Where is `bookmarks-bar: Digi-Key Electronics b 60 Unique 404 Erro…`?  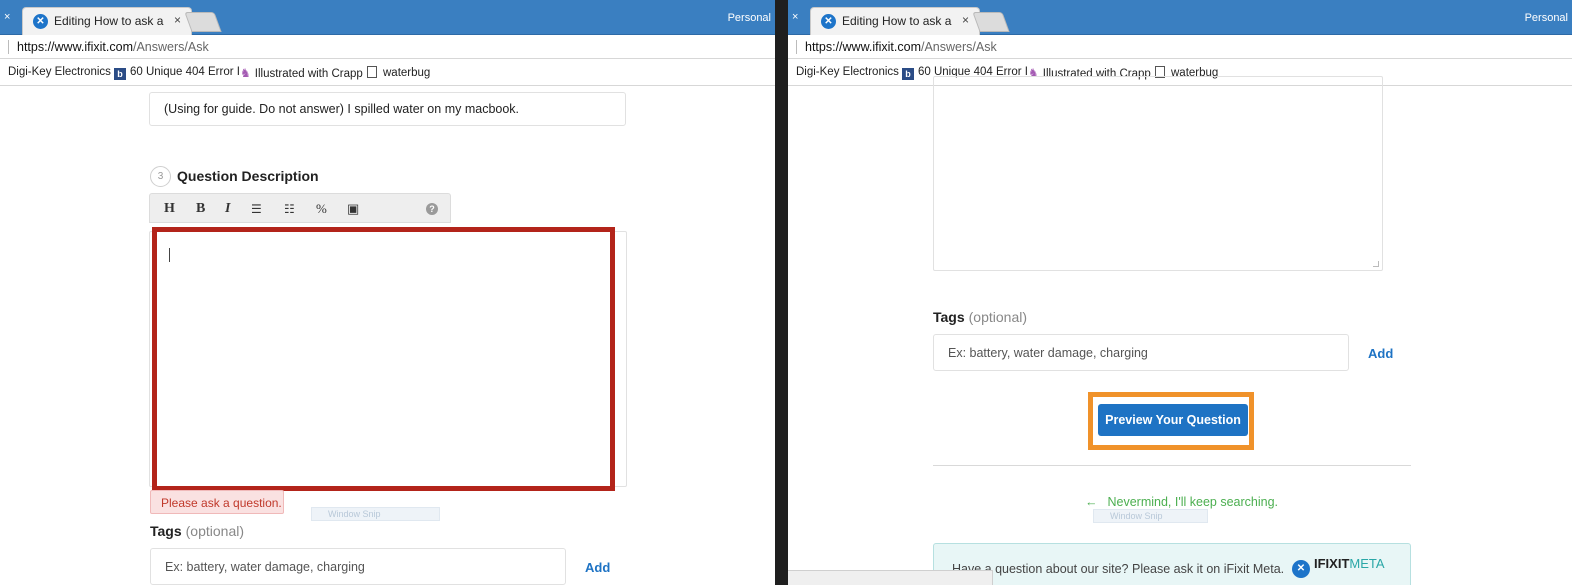 bookmarks-bar: Digi-Key Electronics b 60 Unique 404 Erro… is located at coordinates (387, 72).